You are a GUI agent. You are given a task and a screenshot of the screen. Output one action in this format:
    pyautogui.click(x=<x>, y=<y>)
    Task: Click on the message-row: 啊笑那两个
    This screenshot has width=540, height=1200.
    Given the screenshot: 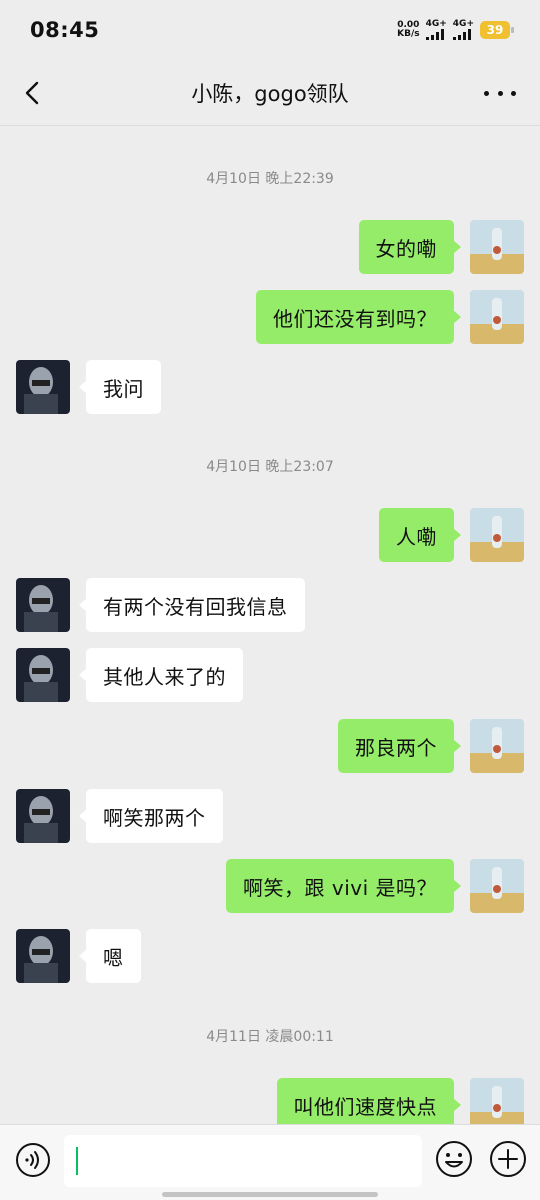 What is the action you would take?
    pyautogui.click(x=270, y=816)
    